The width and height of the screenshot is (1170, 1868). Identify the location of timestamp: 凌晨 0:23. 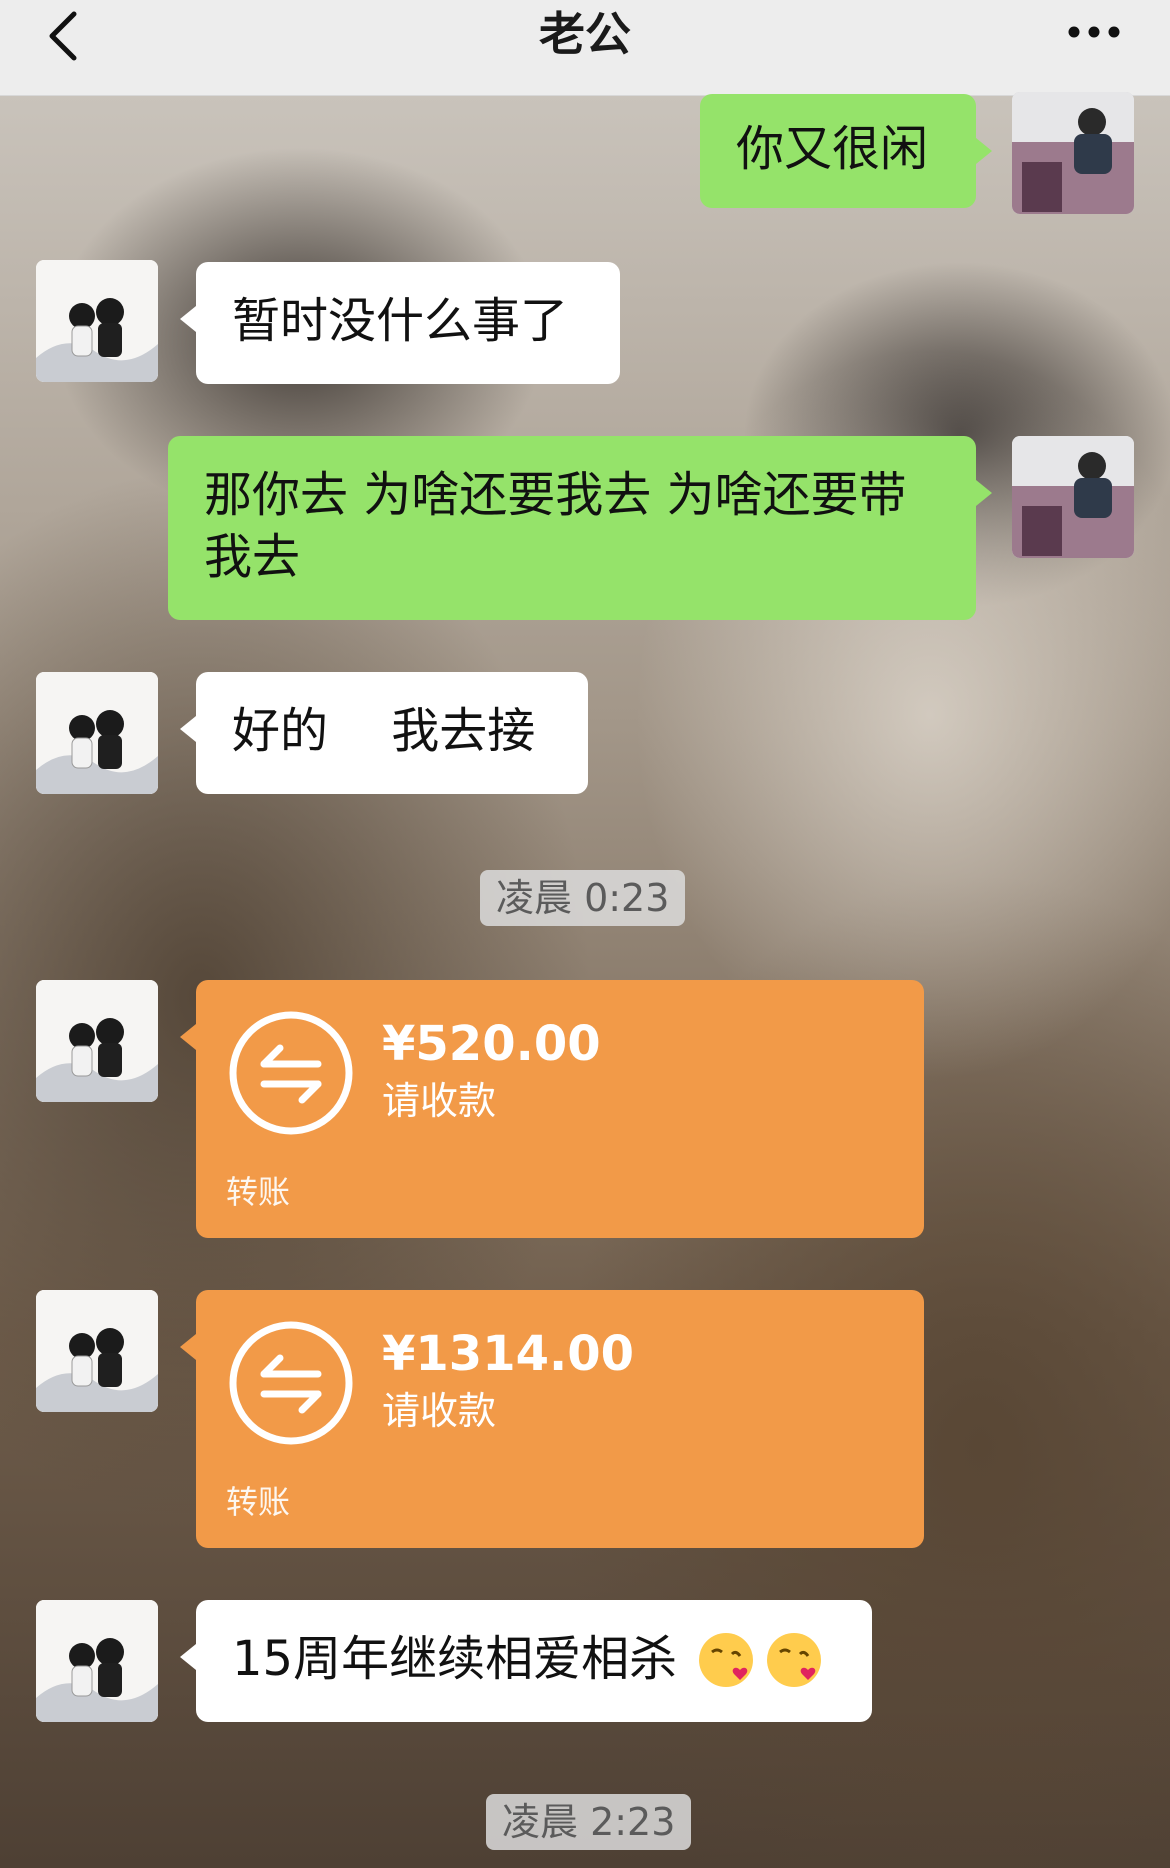
(583, 898).